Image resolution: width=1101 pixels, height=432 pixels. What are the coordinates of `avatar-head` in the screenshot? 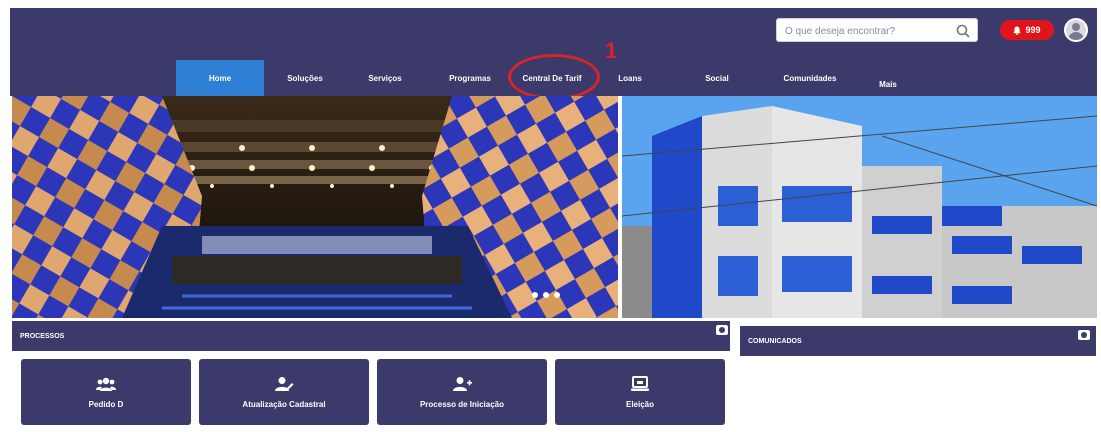 It's located at (1076, 27).